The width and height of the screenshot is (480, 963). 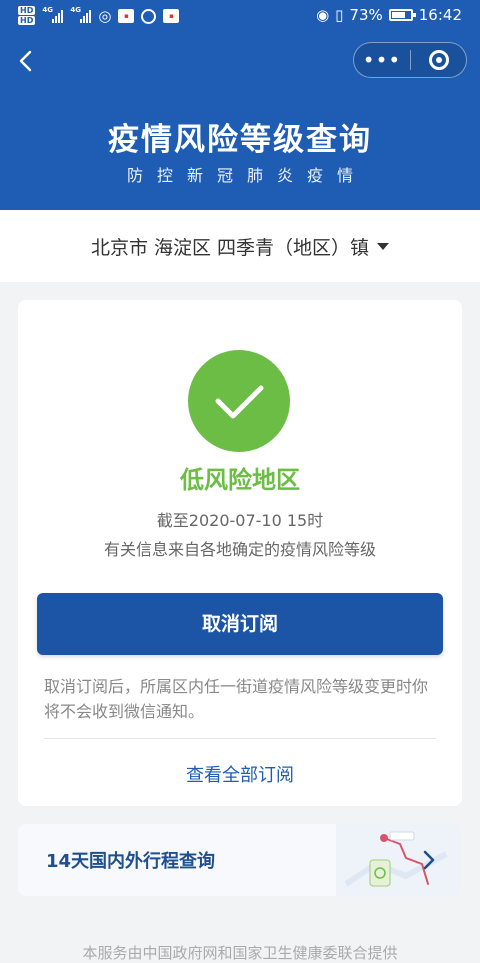 I want to click on check-circle-icon, so click(x=239, y=401).